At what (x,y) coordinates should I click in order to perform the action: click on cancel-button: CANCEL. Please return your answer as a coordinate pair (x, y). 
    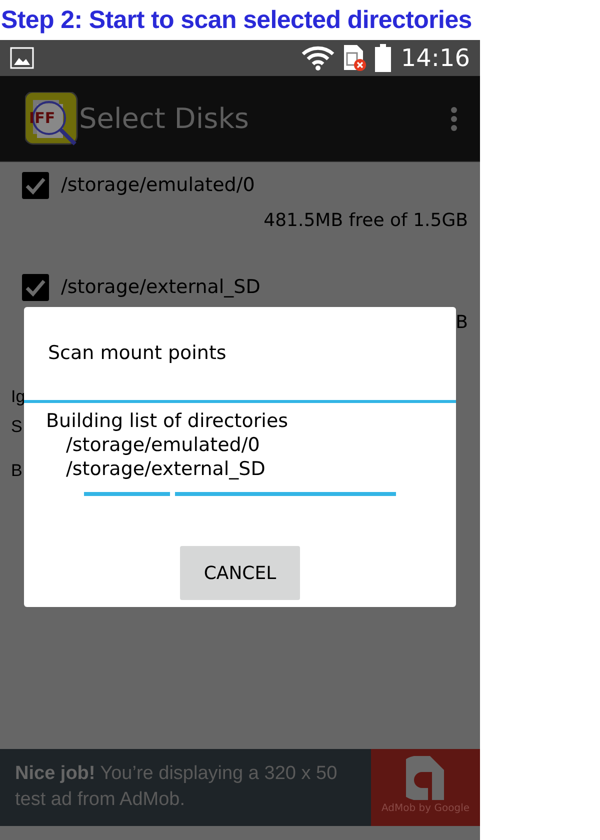
    Looking at the image, I should click on (240, 573).